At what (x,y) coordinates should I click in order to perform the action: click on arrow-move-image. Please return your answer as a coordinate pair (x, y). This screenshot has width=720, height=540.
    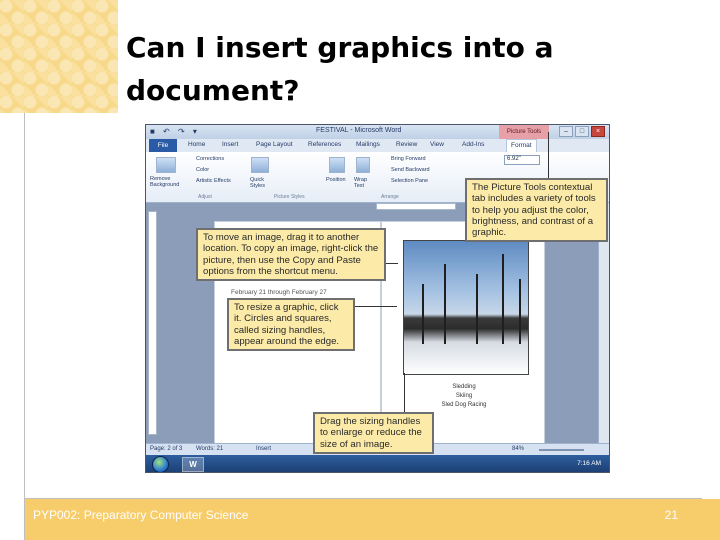
    Looking at the image, I should click on (392, 263).